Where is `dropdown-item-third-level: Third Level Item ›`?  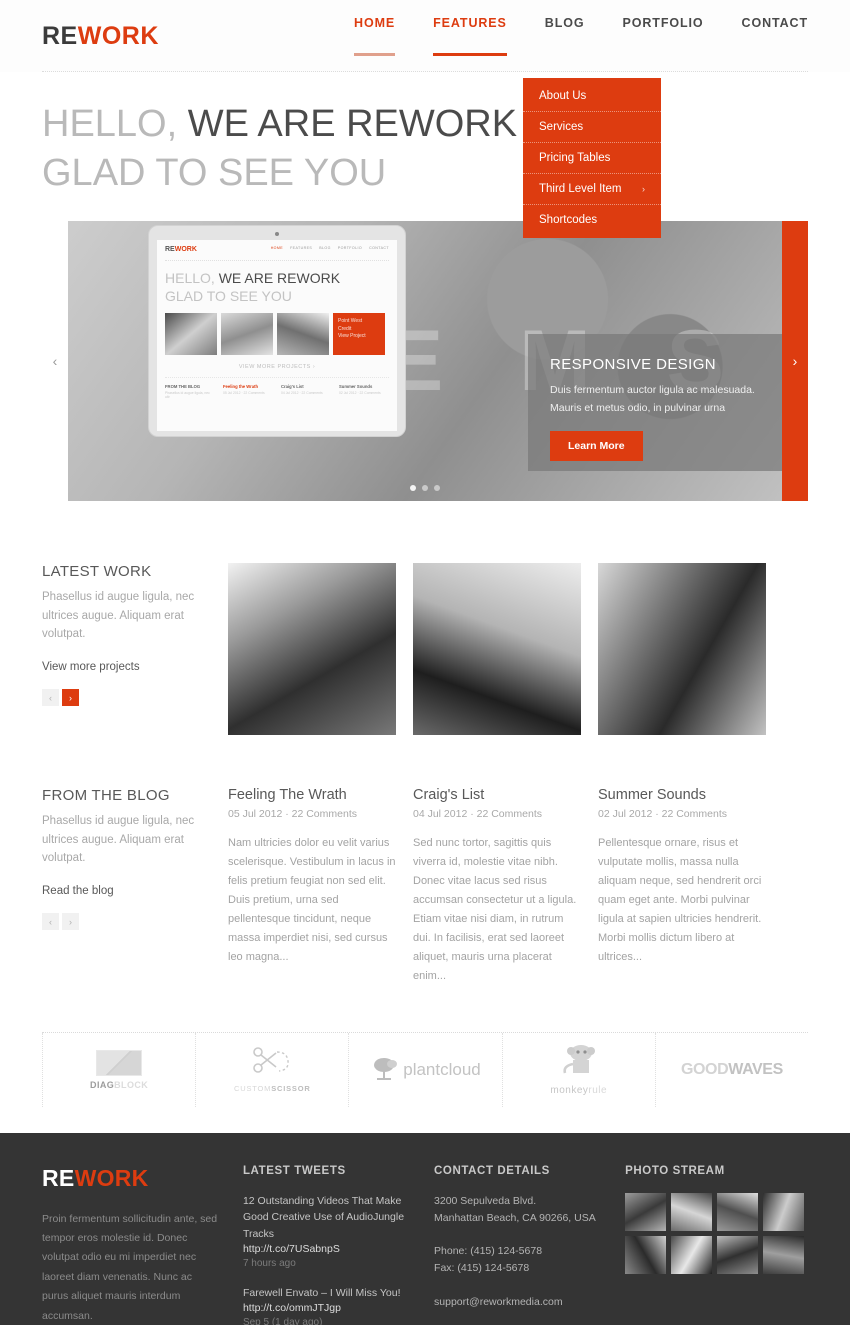 dropdown-item-third-level: Third Level Item › is located at coordinates (592, 189).